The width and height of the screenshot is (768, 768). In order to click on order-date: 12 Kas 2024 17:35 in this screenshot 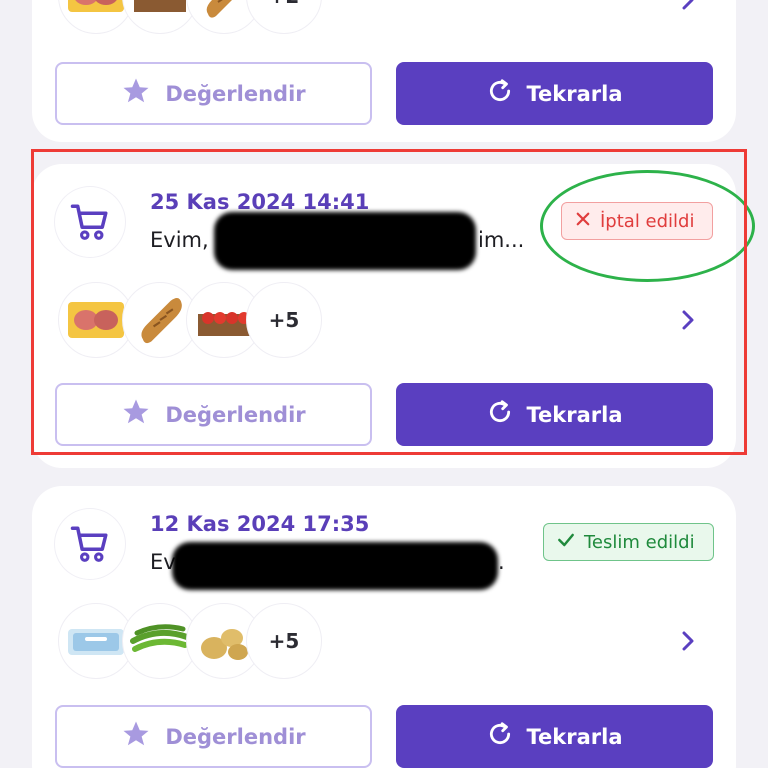, I will do `click(260, 524)`.